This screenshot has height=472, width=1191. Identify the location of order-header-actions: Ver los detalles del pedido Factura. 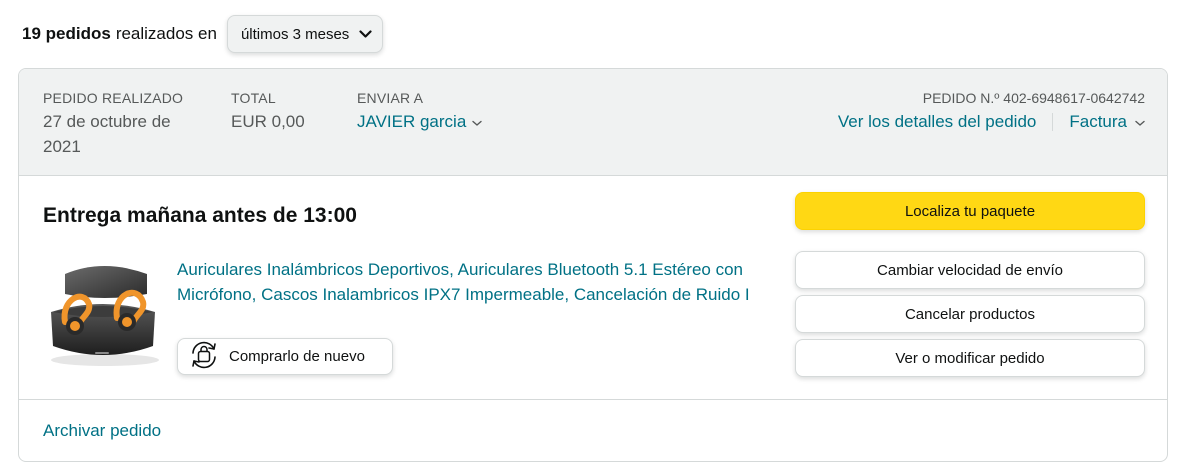
(991, 121).